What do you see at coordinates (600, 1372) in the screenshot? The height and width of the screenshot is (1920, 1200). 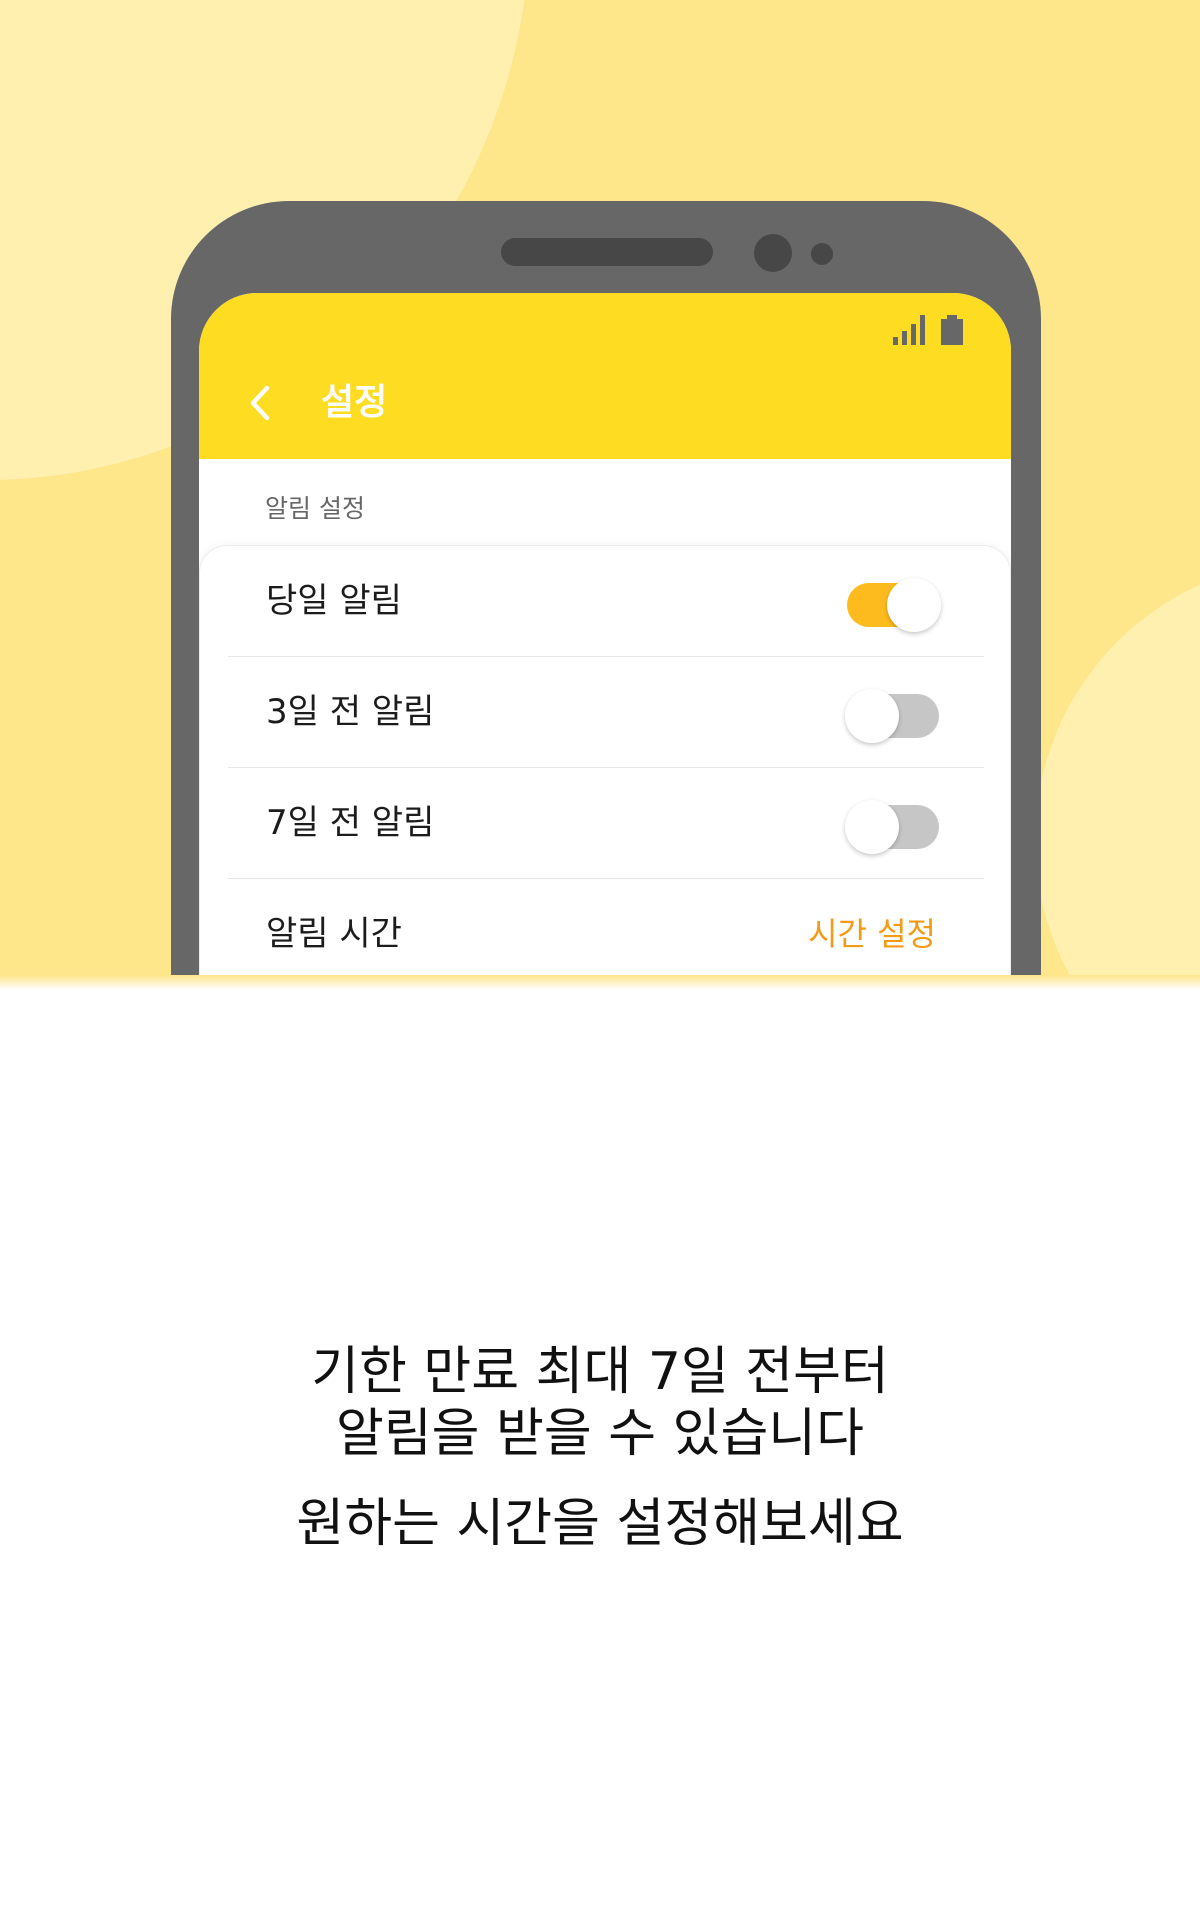 I see `caption-line: 기한 만료 최대 7일 전부터` at bounding box center [600, 1372].